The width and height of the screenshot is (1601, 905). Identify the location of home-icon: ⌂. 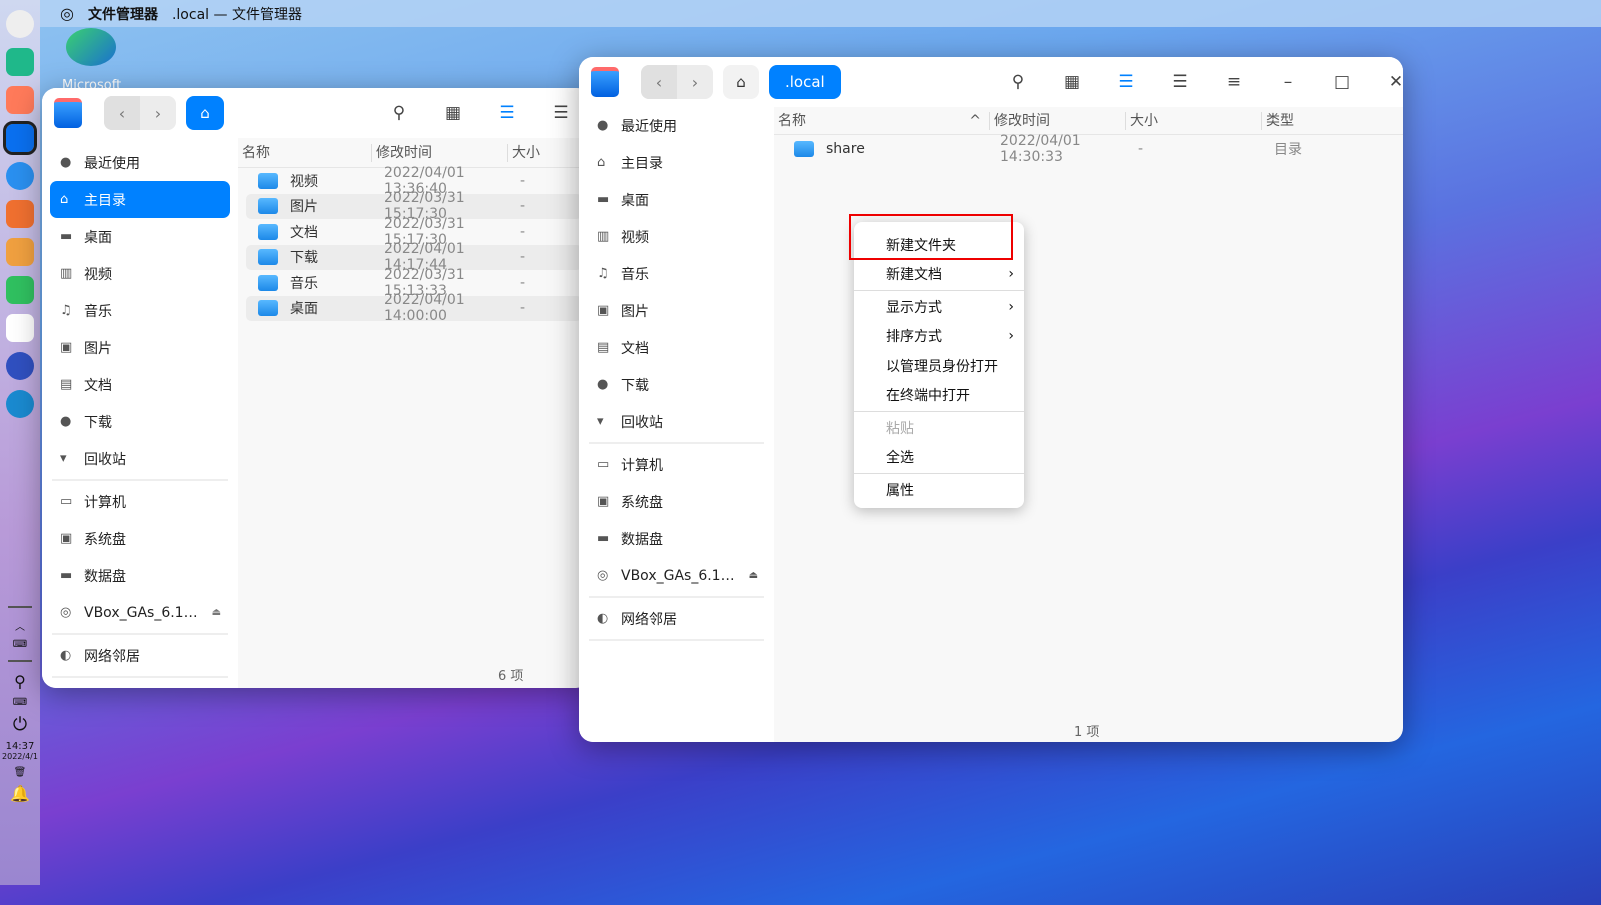
(601, 162).